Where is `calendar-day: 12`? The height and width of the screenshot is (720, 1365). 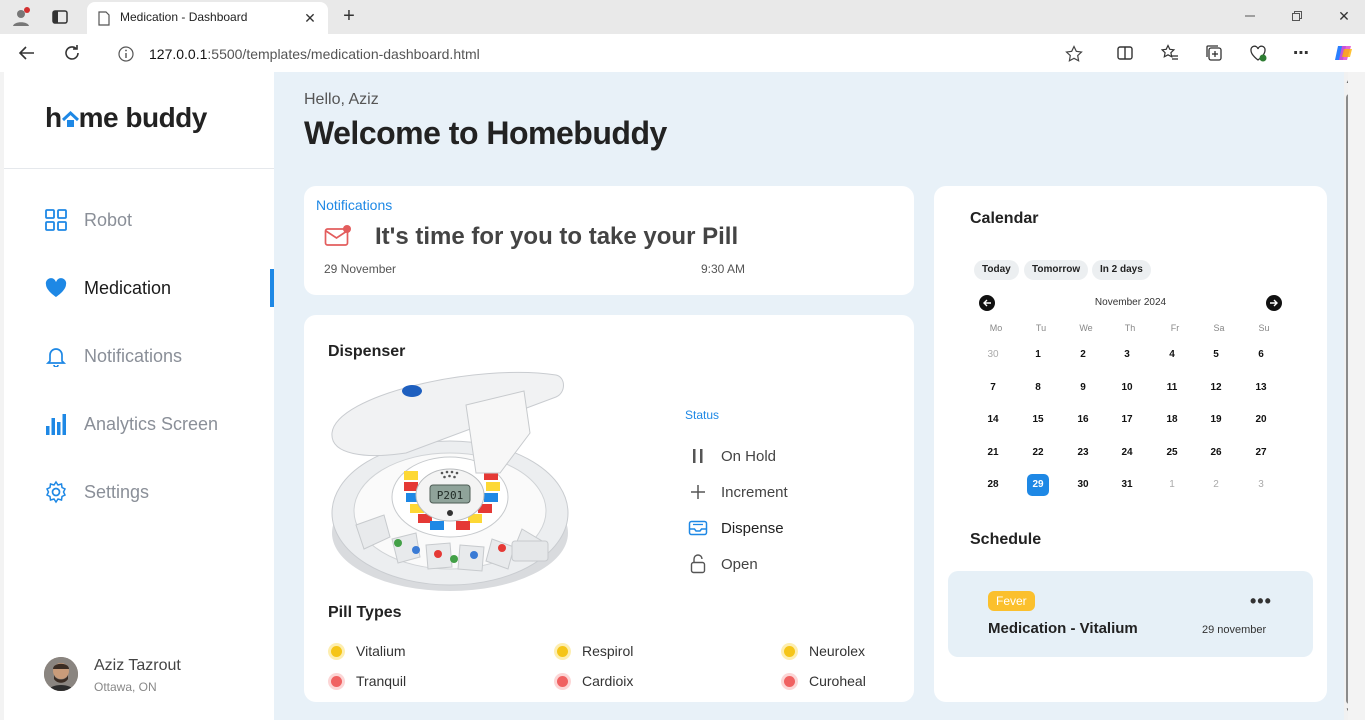 calendar-day: 12 is located at coordinates (1216, 388).